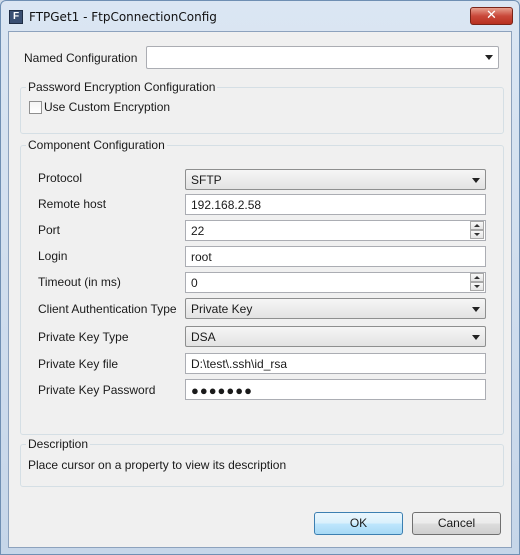 The height and width of the screenshot is (555, 520). I want to click on login-field: root, so click(335, 256).